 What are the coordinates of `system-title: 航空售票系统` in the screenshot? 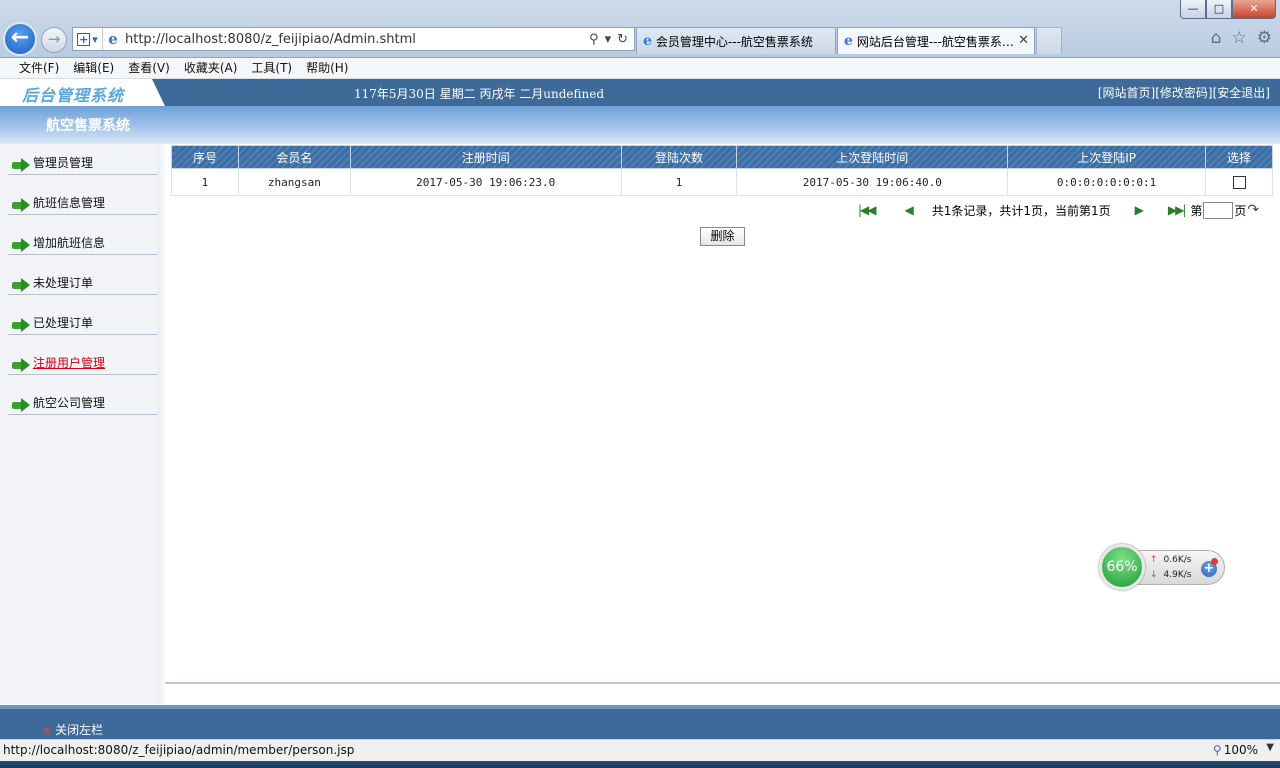 It's located at (88, 126).